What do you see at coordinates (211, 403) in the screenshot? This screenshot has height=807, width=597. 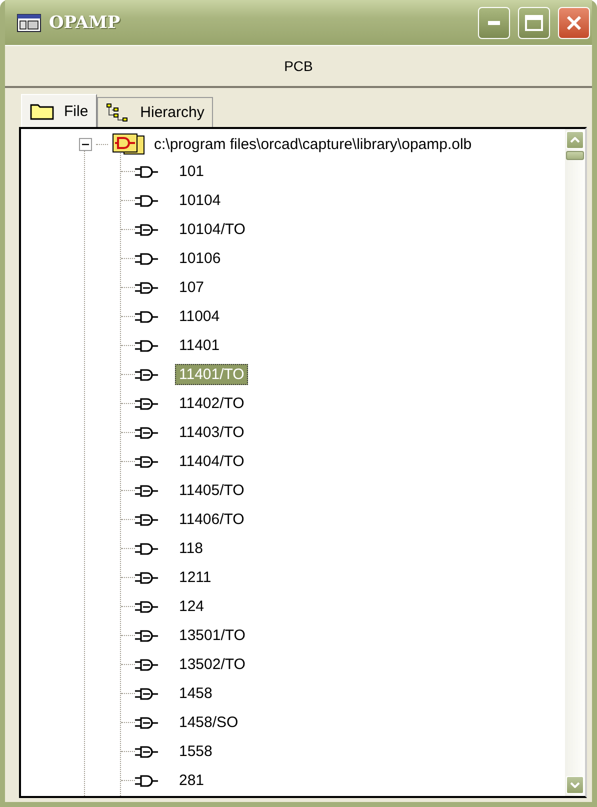 I see `part-item: 11402/TO` at bounding box center [211, 403].